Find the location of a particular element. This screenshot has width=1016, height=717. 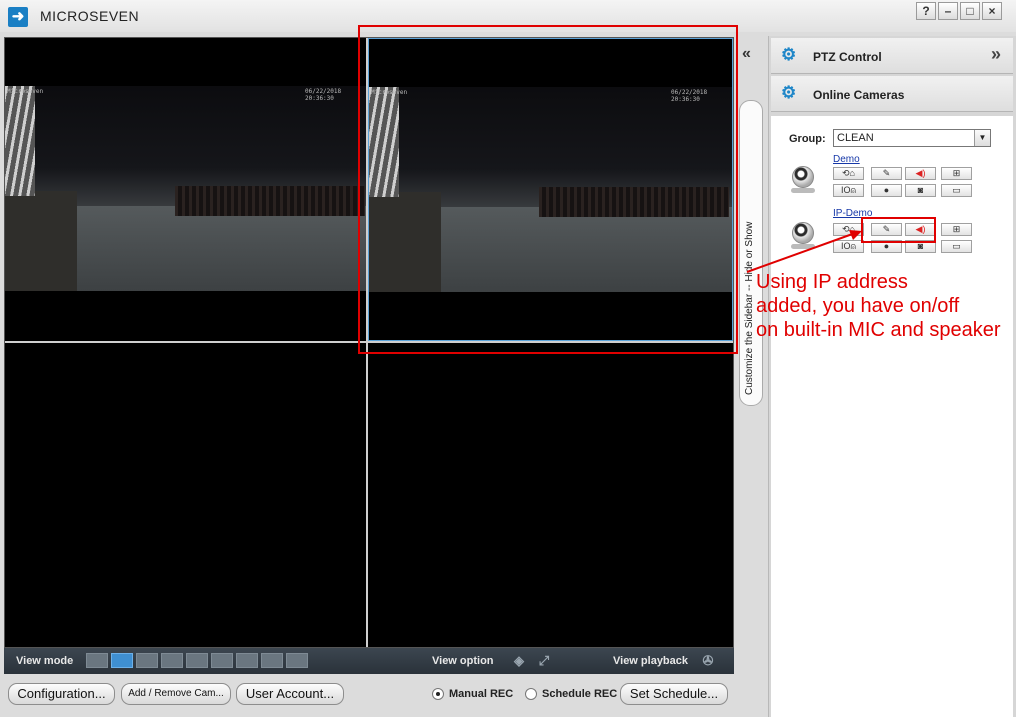

microphone-icon: ✎ is located at coordinates (886, 173).